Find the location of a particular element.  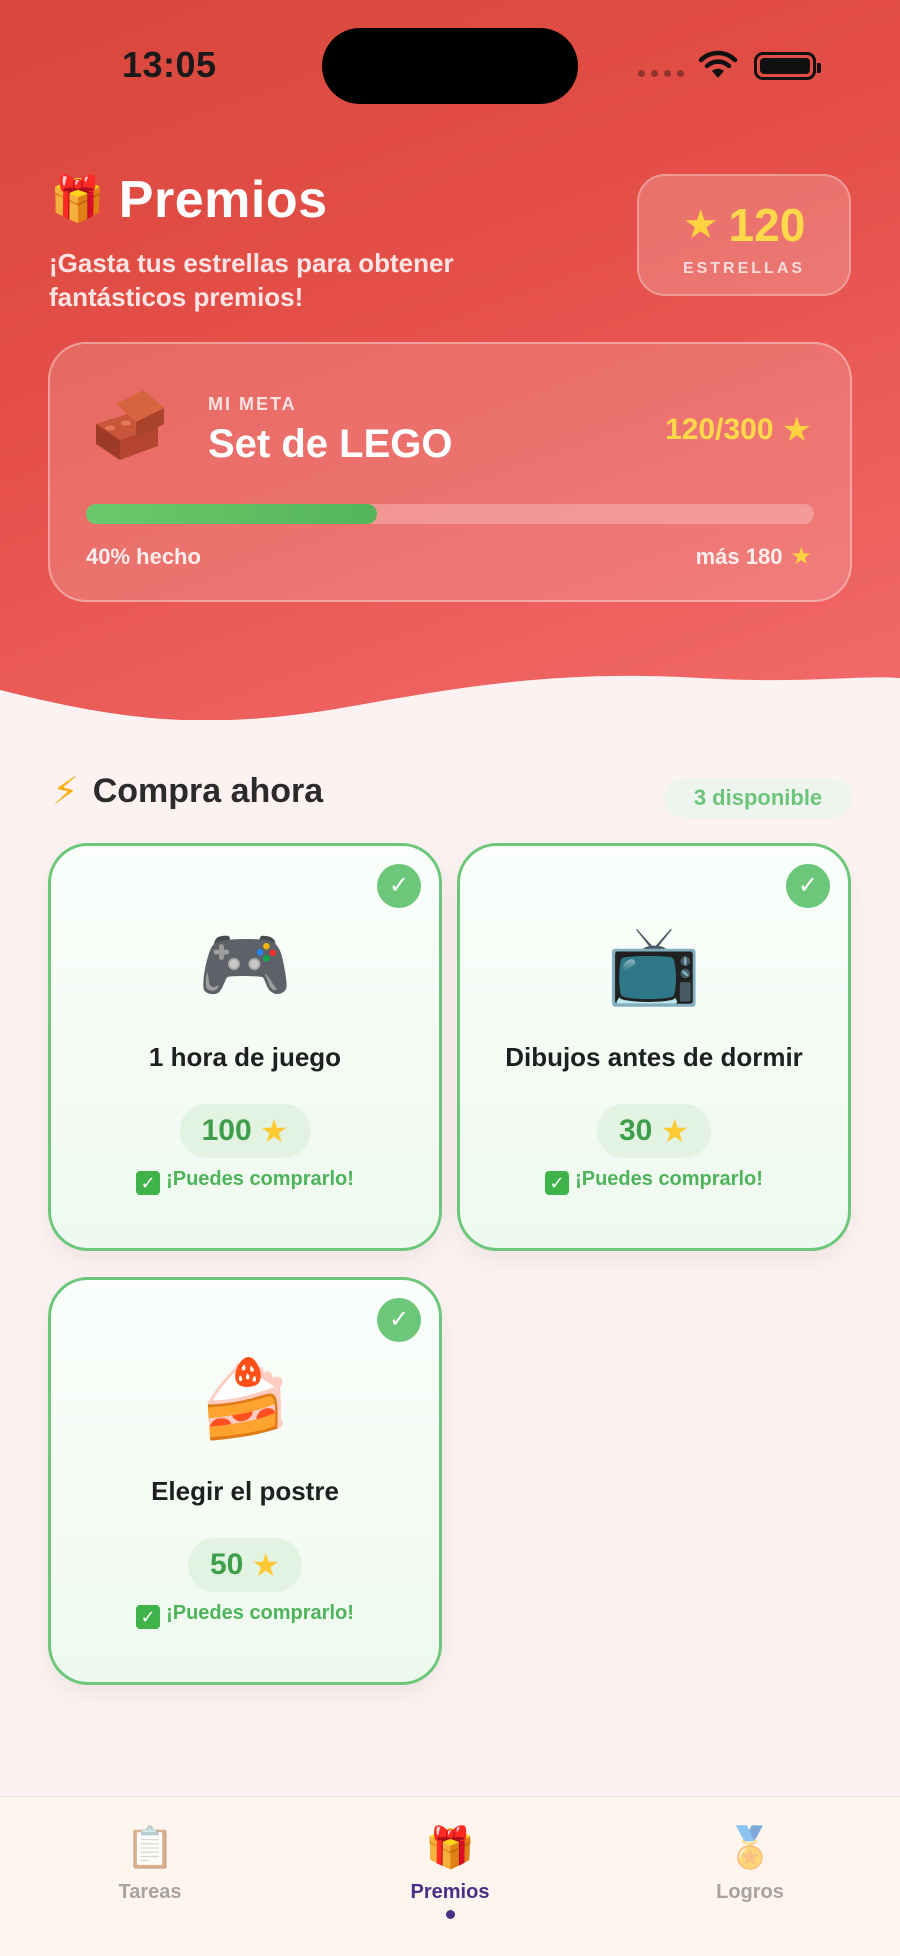

tab-label: Premios is located at coordinates (450, 1892).